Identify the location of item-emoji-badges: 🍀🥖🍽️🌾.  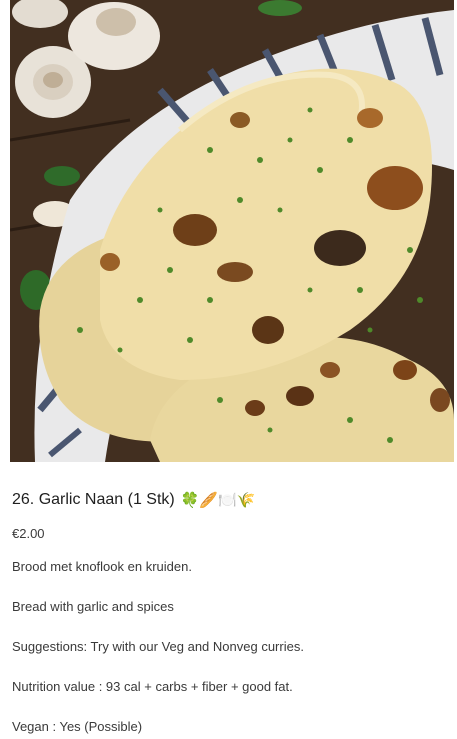
(218, 500).